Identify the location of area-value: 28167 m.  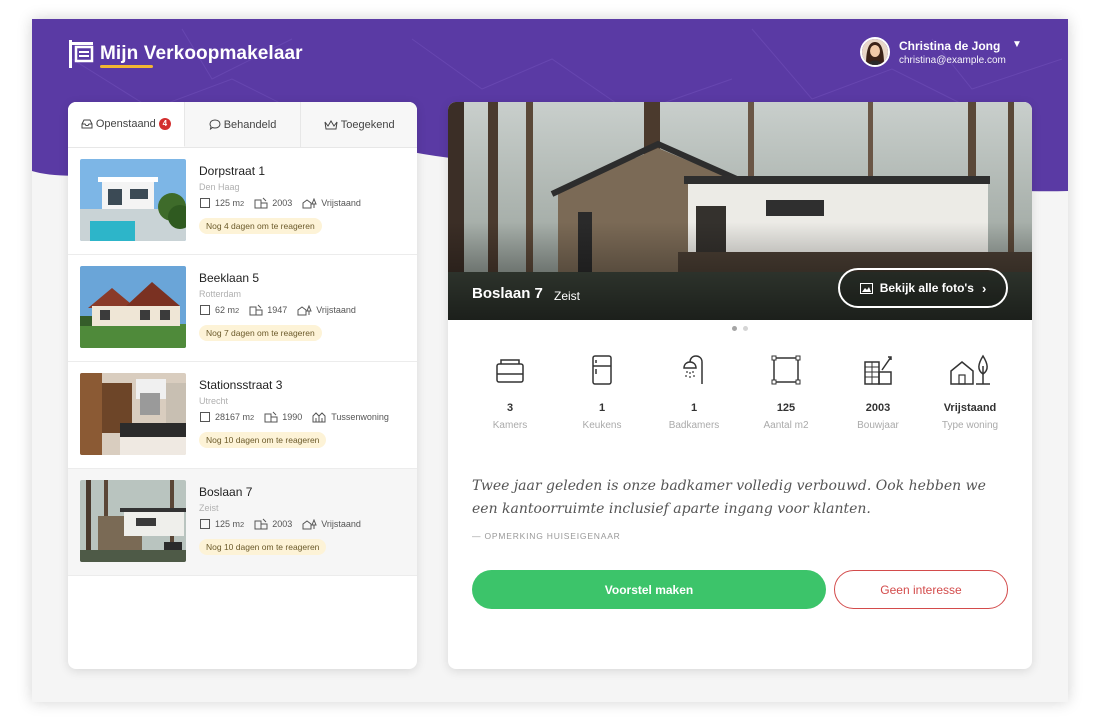
(233, 417).